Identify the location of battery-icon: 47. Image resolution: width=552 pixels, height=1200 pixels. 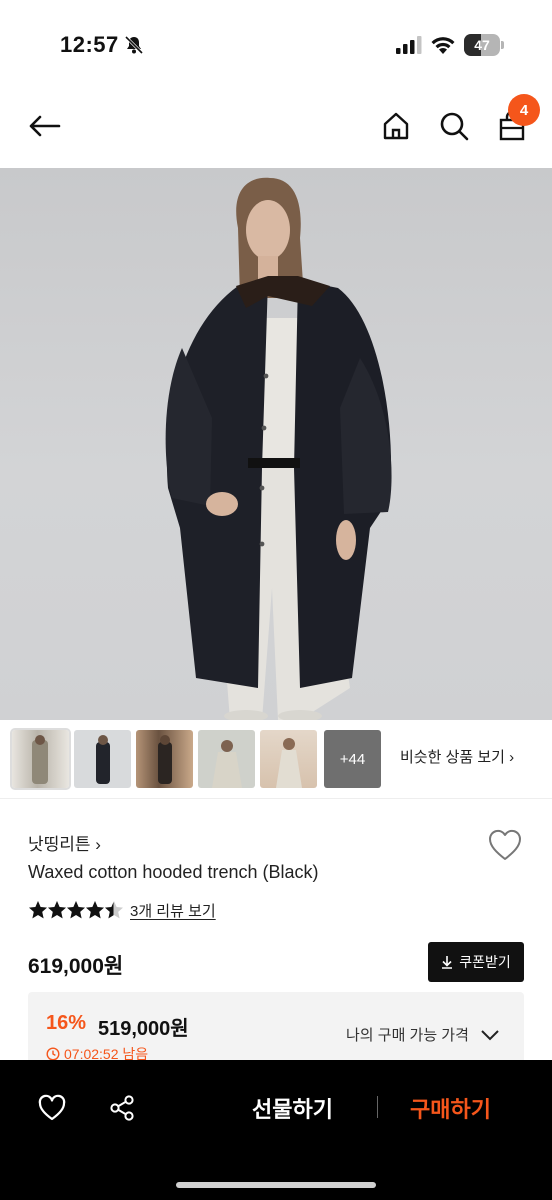
(484, 45).